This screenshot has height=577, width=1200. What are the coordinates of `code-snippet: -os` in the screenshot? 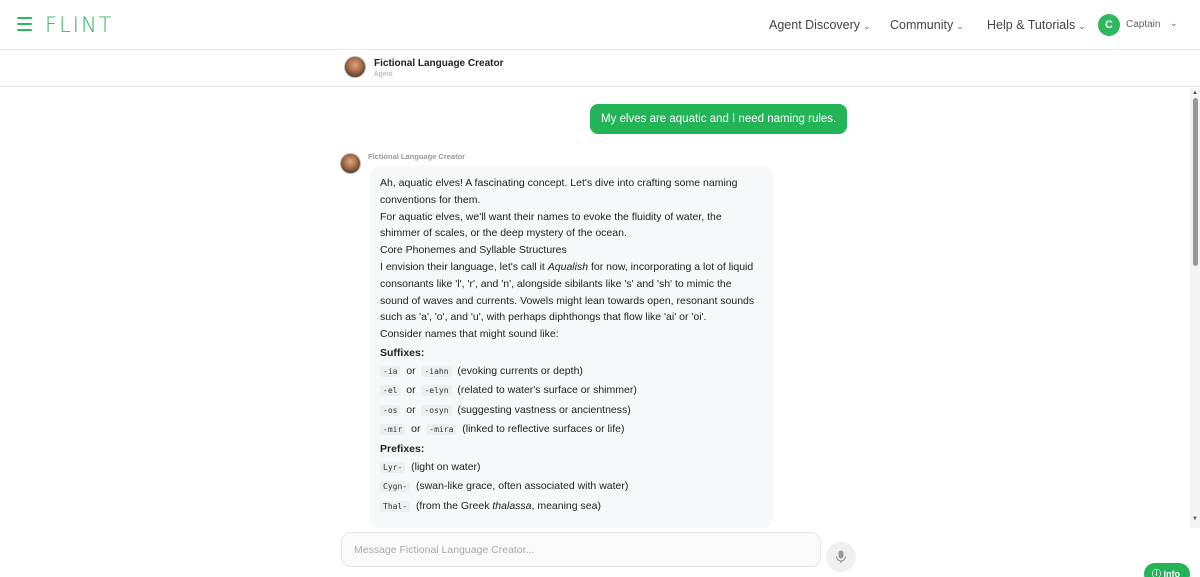 It's located at (390, 410).